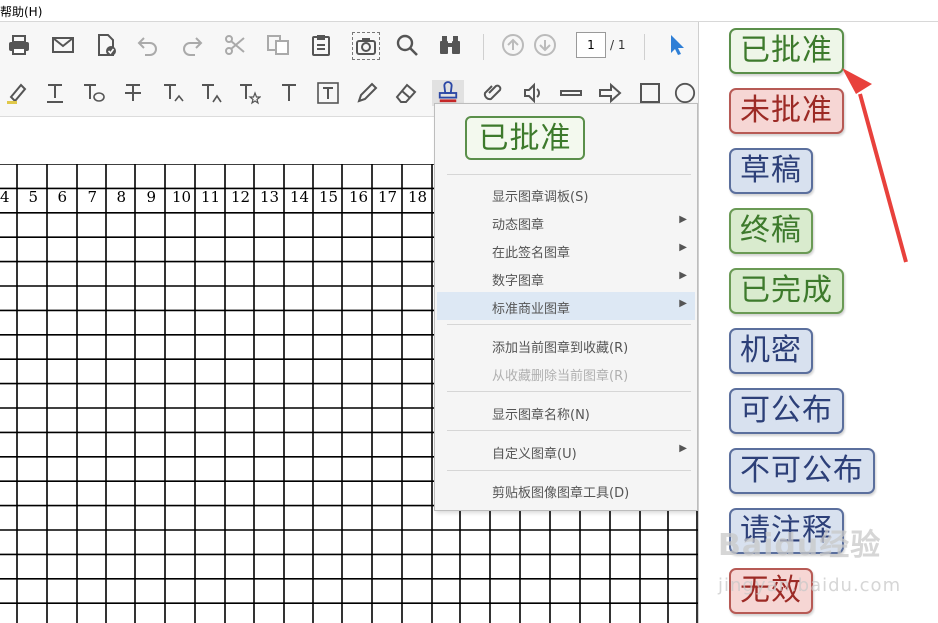 The height and width of the screenshot is (623, 938). I want to click on replace-text-icon, so click(173, 93).